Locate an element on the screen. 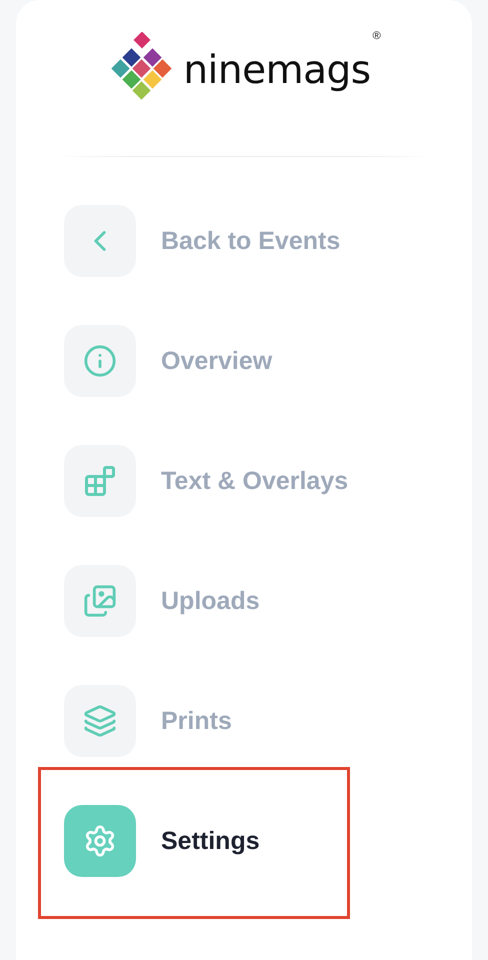 Image resolution: width=488 pixels, height=960 pixels. images-icon is located at coordinates (100, 601).